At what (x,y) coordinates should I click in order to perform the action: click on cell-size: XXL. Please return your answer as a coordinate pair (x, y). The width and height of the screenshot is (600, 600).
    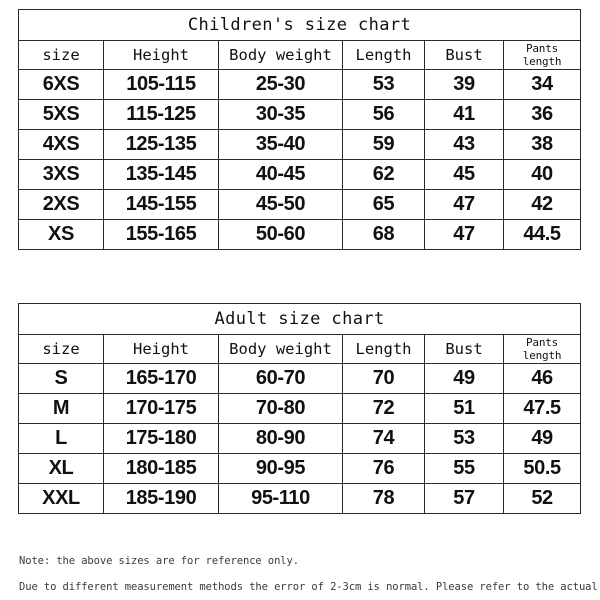
    Looking at the image, I should click on (61, 498).